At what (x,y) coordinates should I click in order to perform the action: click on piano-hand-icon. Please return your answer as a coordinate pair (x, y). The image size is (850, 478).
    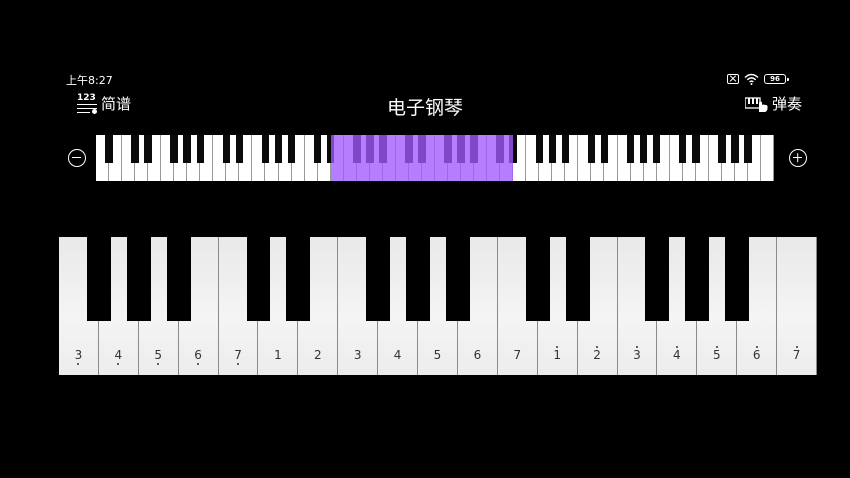
    Looking at the image, I should click on (756, 104).